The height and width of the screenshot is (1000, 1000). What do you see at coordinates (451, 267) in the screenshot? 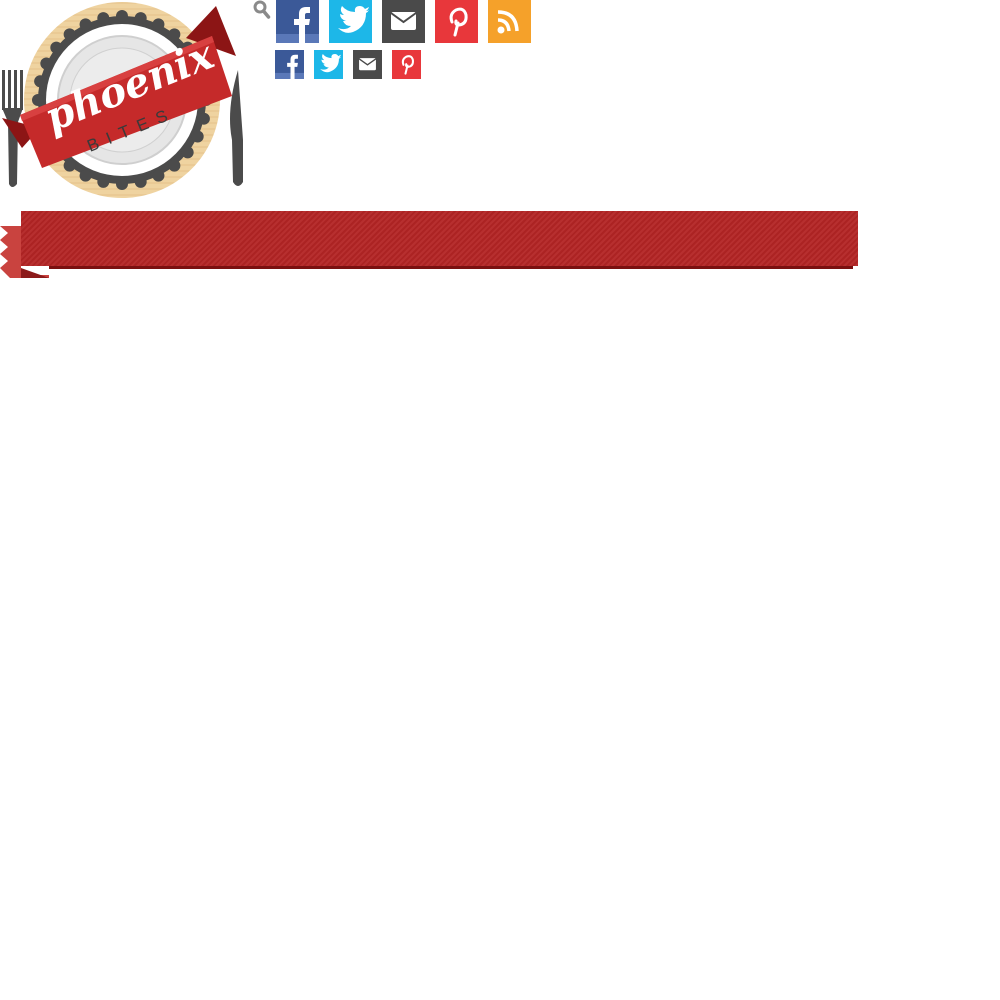
I see `nav-bar-shadow` at bounding box center [451, 267].